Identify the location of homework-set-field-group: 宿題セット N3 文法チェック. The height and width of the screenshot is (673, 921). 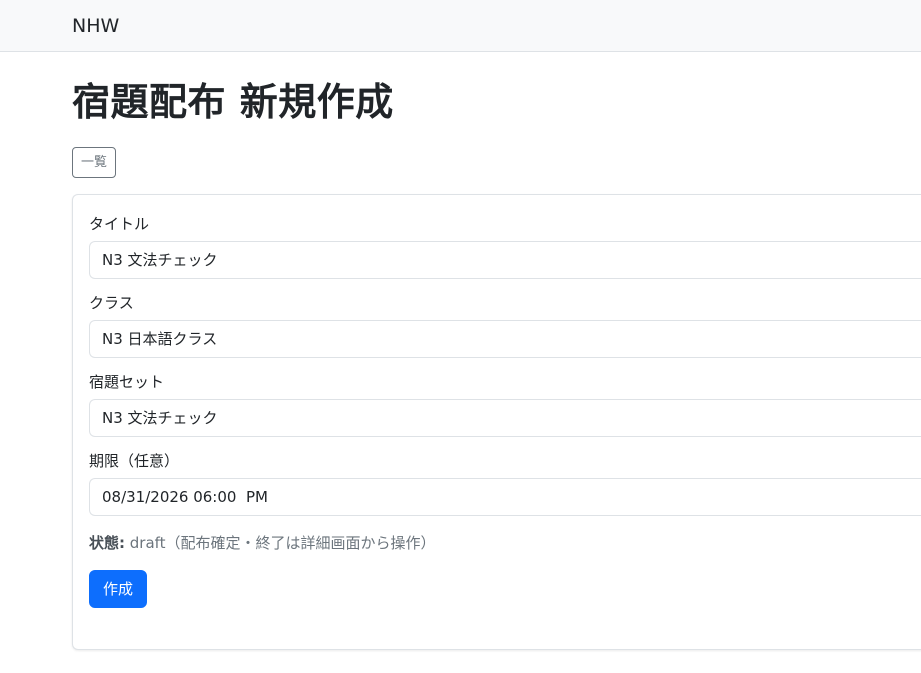
(505, 403).